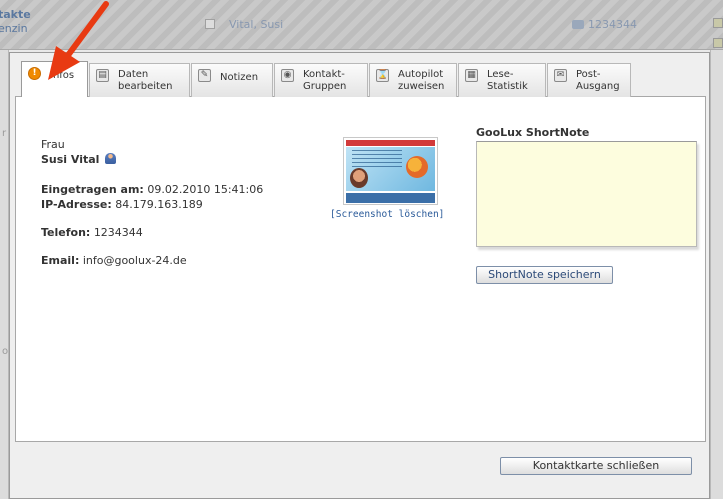 This screenshot has width=723, height=499. I want to click on shortnote-title: GooLux ShortNote, so click(533, 132).